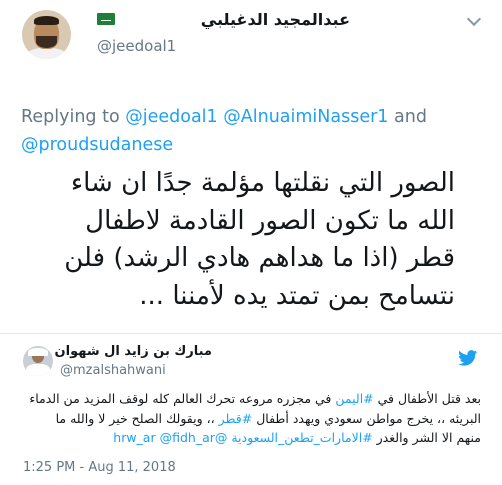 The height and width of the screenshot is (485, 502). Describe the element at coordinates (427, 398) in the screenshot. I see `text-span: بعد قتل الأطفال في` at that location.